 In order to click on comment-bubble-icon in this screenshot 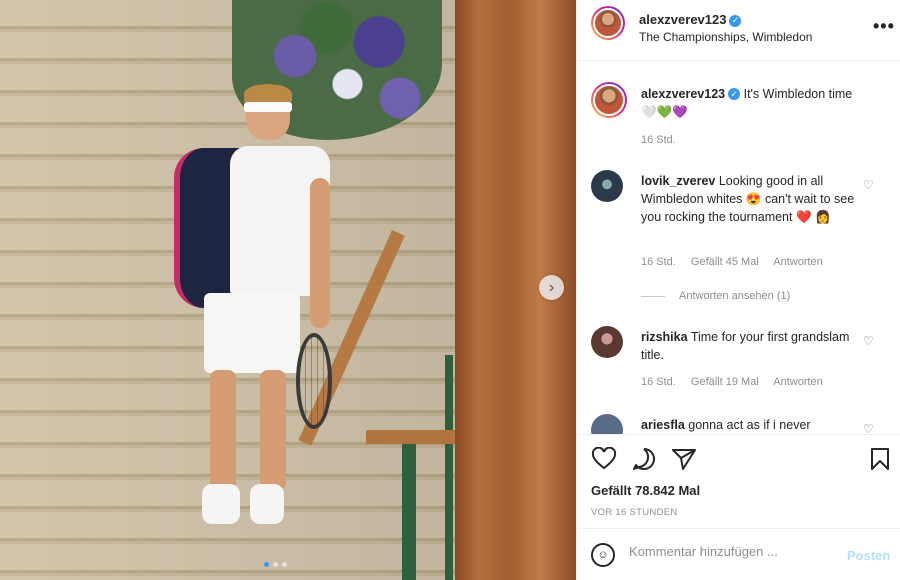, I will do `click(644, 459)`.